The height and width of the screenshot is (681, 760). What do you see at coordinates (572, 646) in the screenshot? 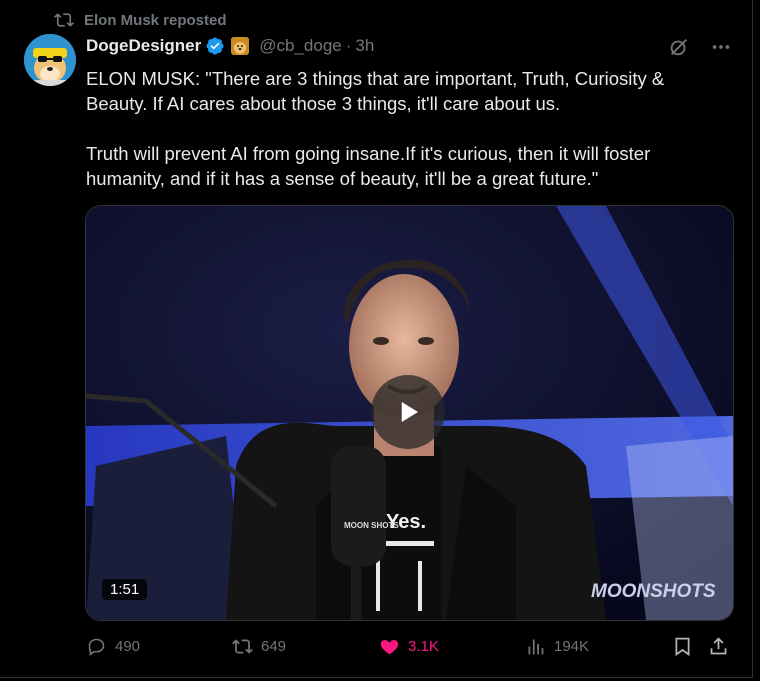
I see `views-count: 194K` at bounding box center [572, 646].